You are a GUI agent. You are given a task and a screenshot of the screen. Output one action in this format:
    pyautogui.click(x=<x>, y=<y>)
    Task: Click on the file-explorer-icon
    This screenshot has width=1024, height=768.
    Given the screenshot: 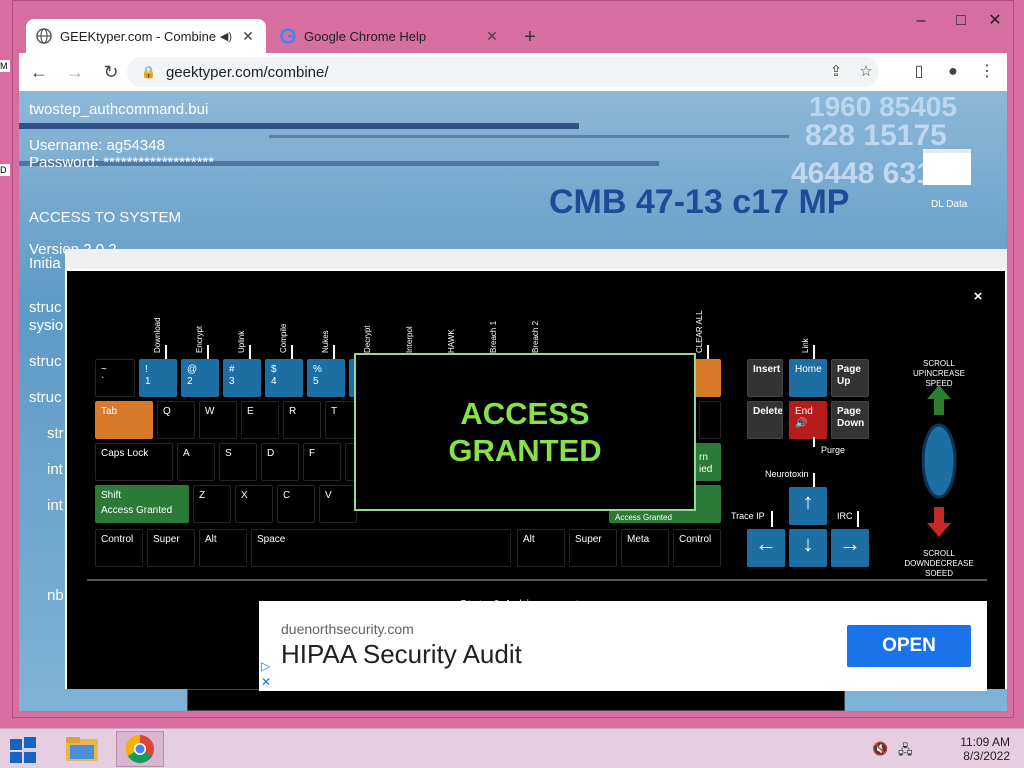 What is the action you would take?
    pyautogui.click(x=82, y=749)
    